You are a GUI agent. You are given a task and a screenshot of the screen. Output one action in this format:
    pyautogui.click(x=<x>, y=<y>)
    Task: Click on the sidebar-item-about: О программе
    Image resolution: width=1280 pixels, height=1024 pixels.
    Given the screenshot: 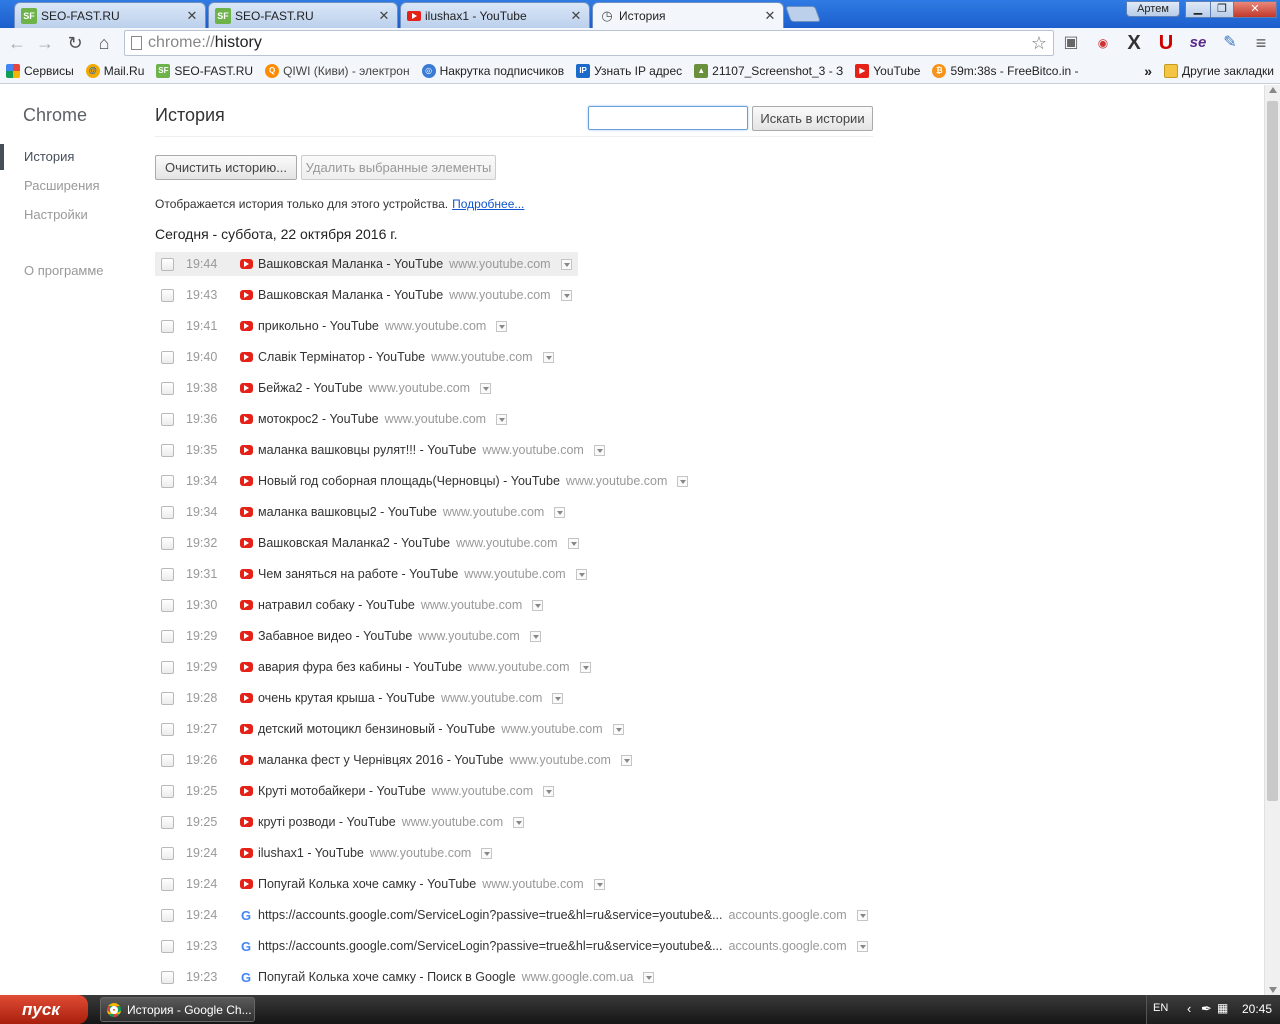 What is the action you would take?
    pyautogui.click(x=64, y=270)
    